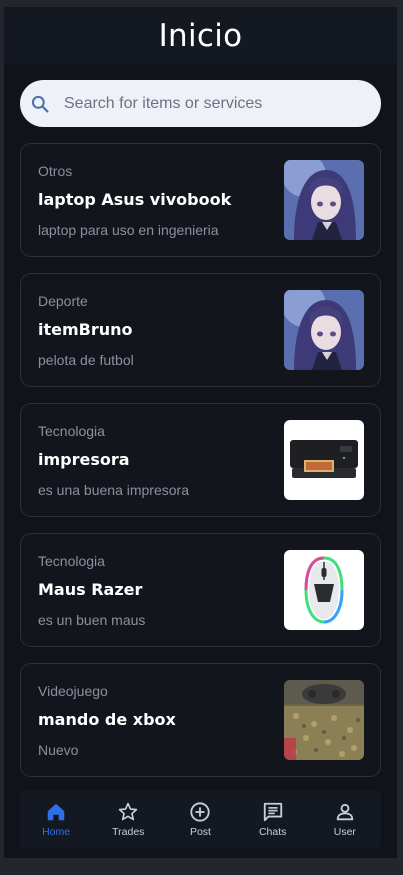 The image size is (403, 875). Describe the element at coordinates (344, 832) in the screenshot. I see `nav-label: User` at that location.